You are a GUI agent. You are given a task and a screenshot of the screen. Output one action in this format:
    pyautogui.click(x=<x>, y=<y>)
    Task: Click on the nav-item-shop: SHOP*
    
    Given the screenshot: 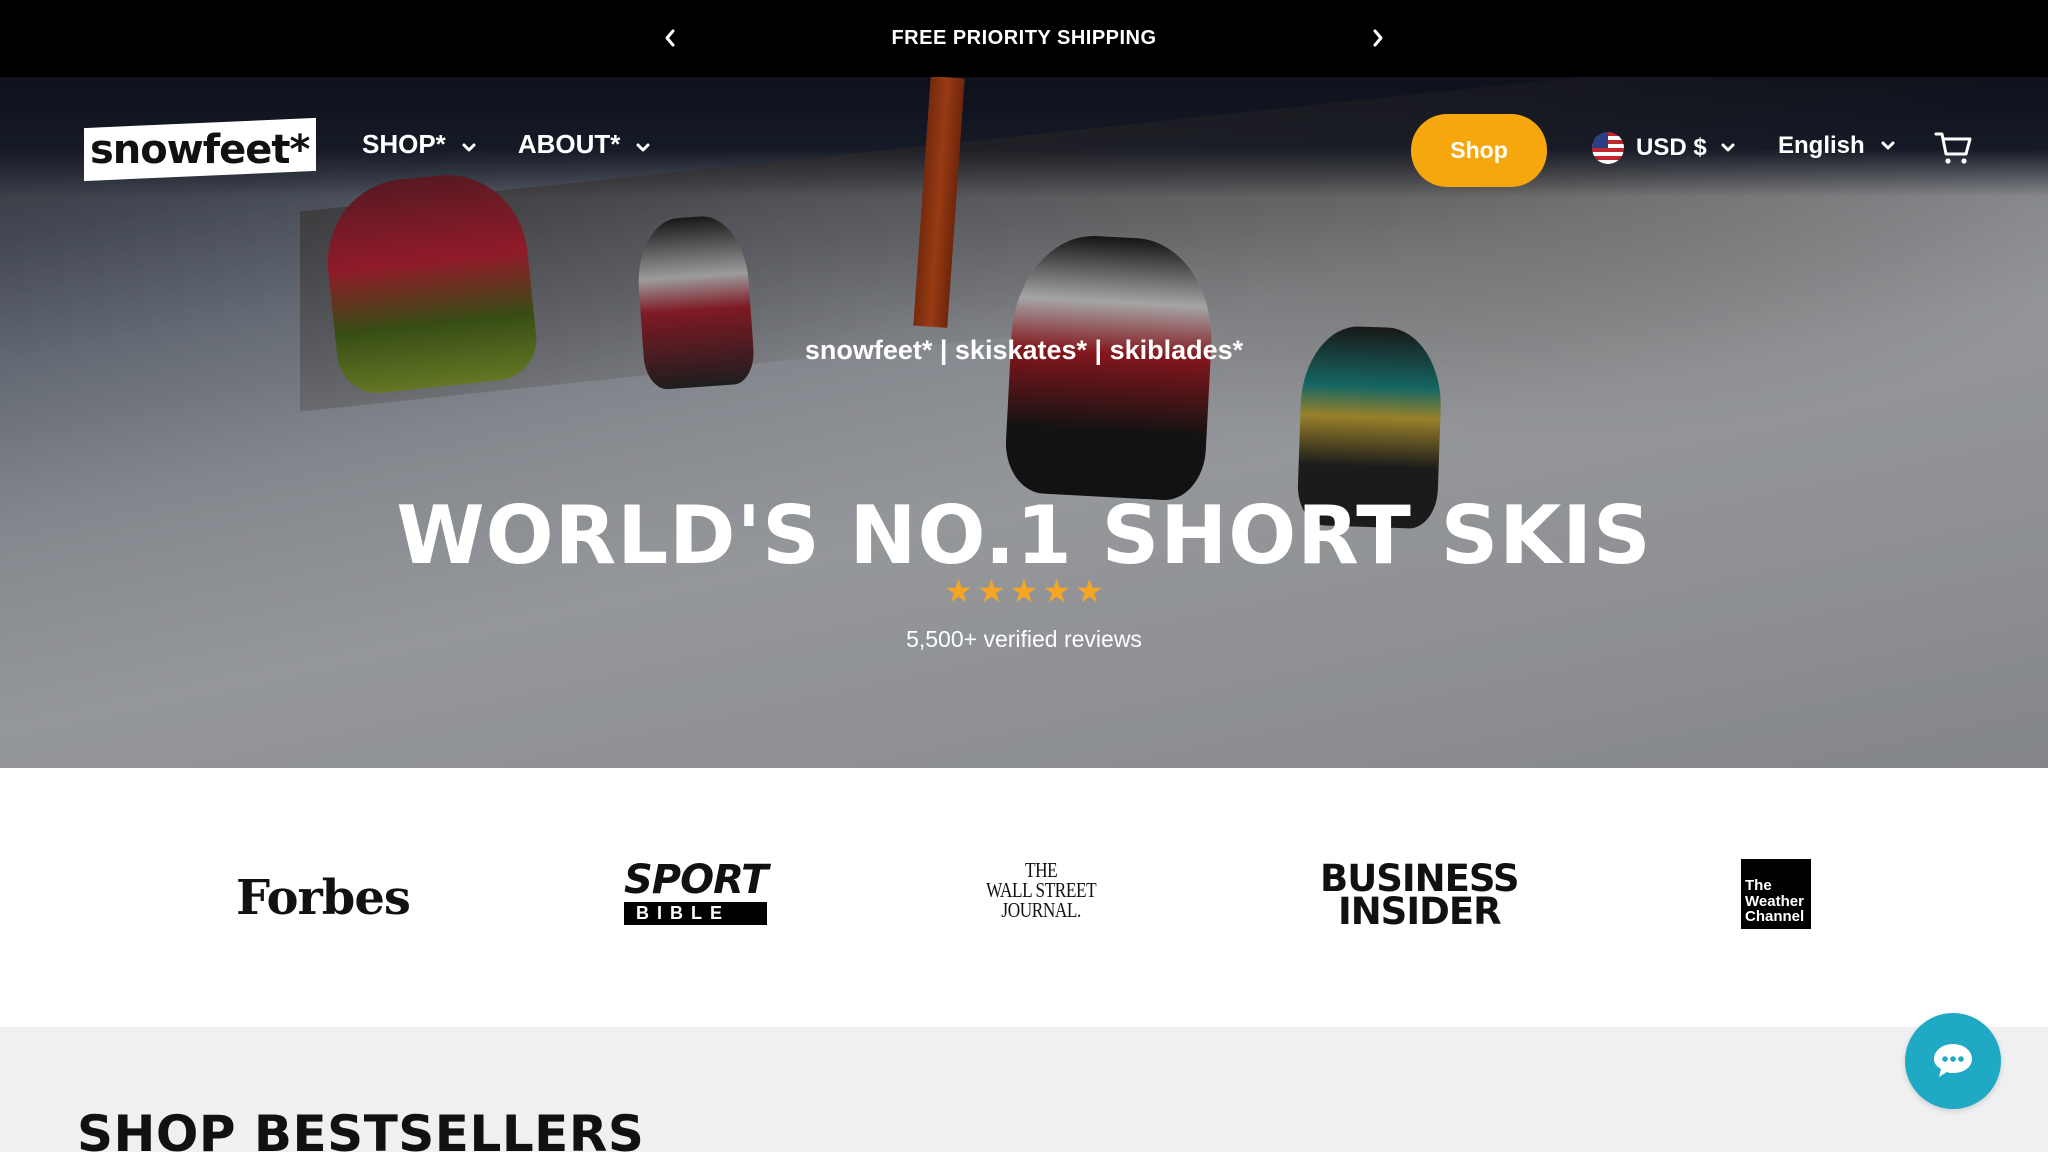 What is the action you would take?
    pyautogui.click(x=420, y=144)
    